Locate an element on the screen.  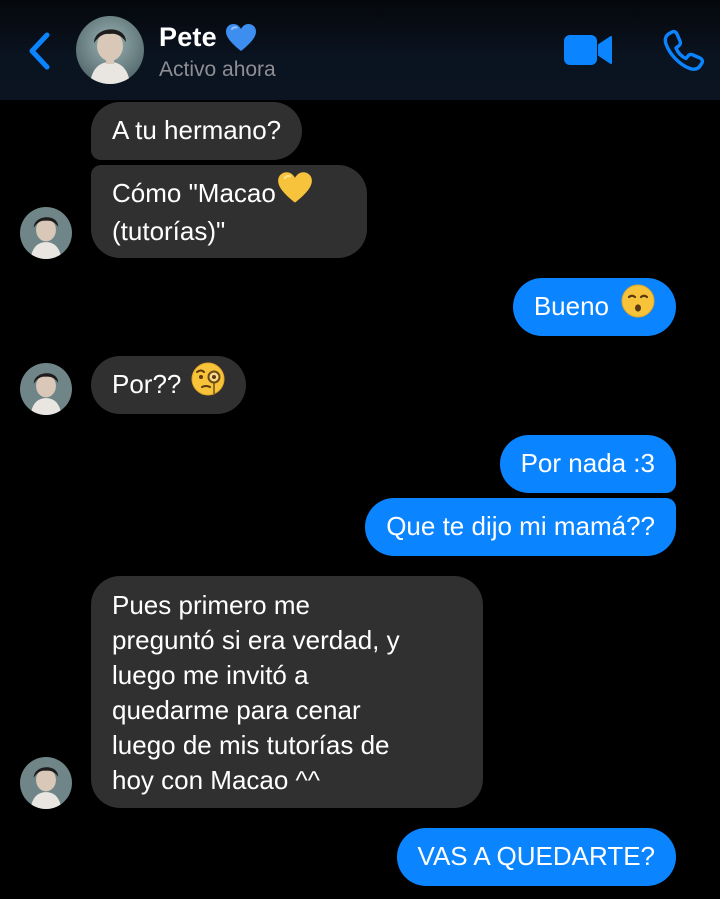
message-text: Por nada :3 is located at coordinates (587, 463).